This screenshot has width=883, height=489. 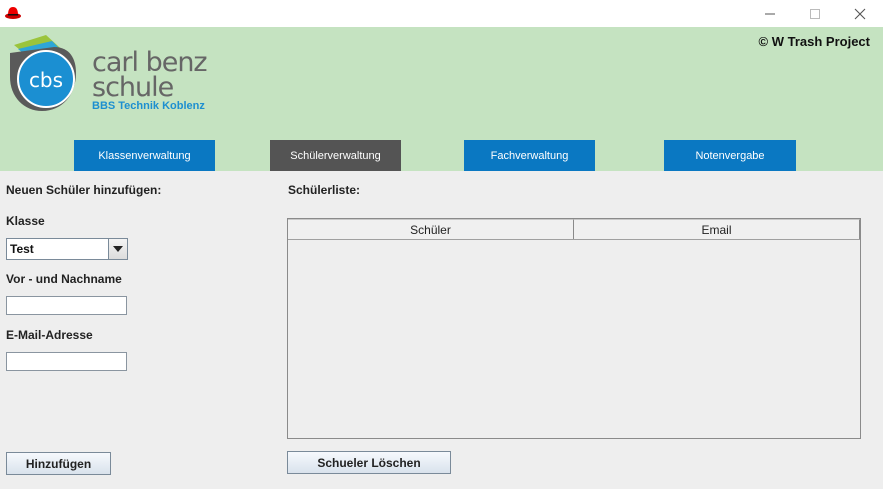 What do you see at coordinates (369, 462) in the screenshot?
I see `delete-student-button: Schueler Löschen` at bounding box center [369, 462].